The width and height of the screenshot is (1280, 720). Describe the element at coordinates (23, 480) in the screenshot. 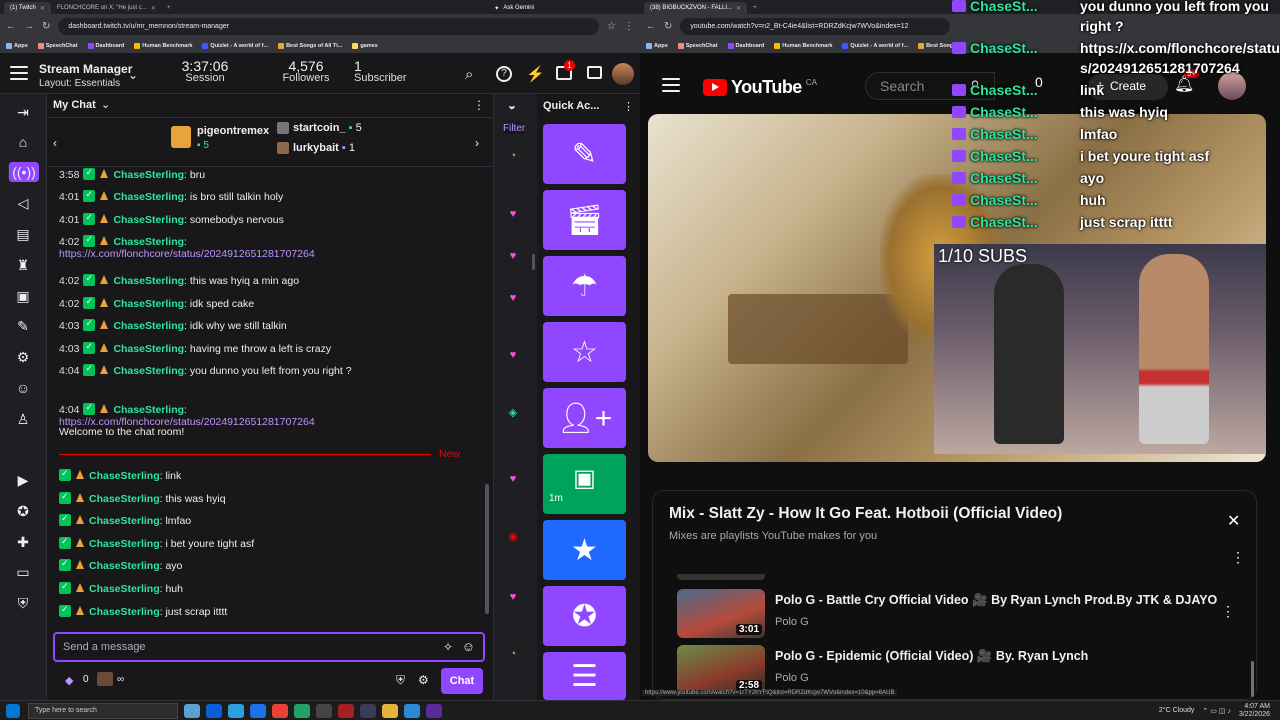

I see `video-icon: ▶` at that location.